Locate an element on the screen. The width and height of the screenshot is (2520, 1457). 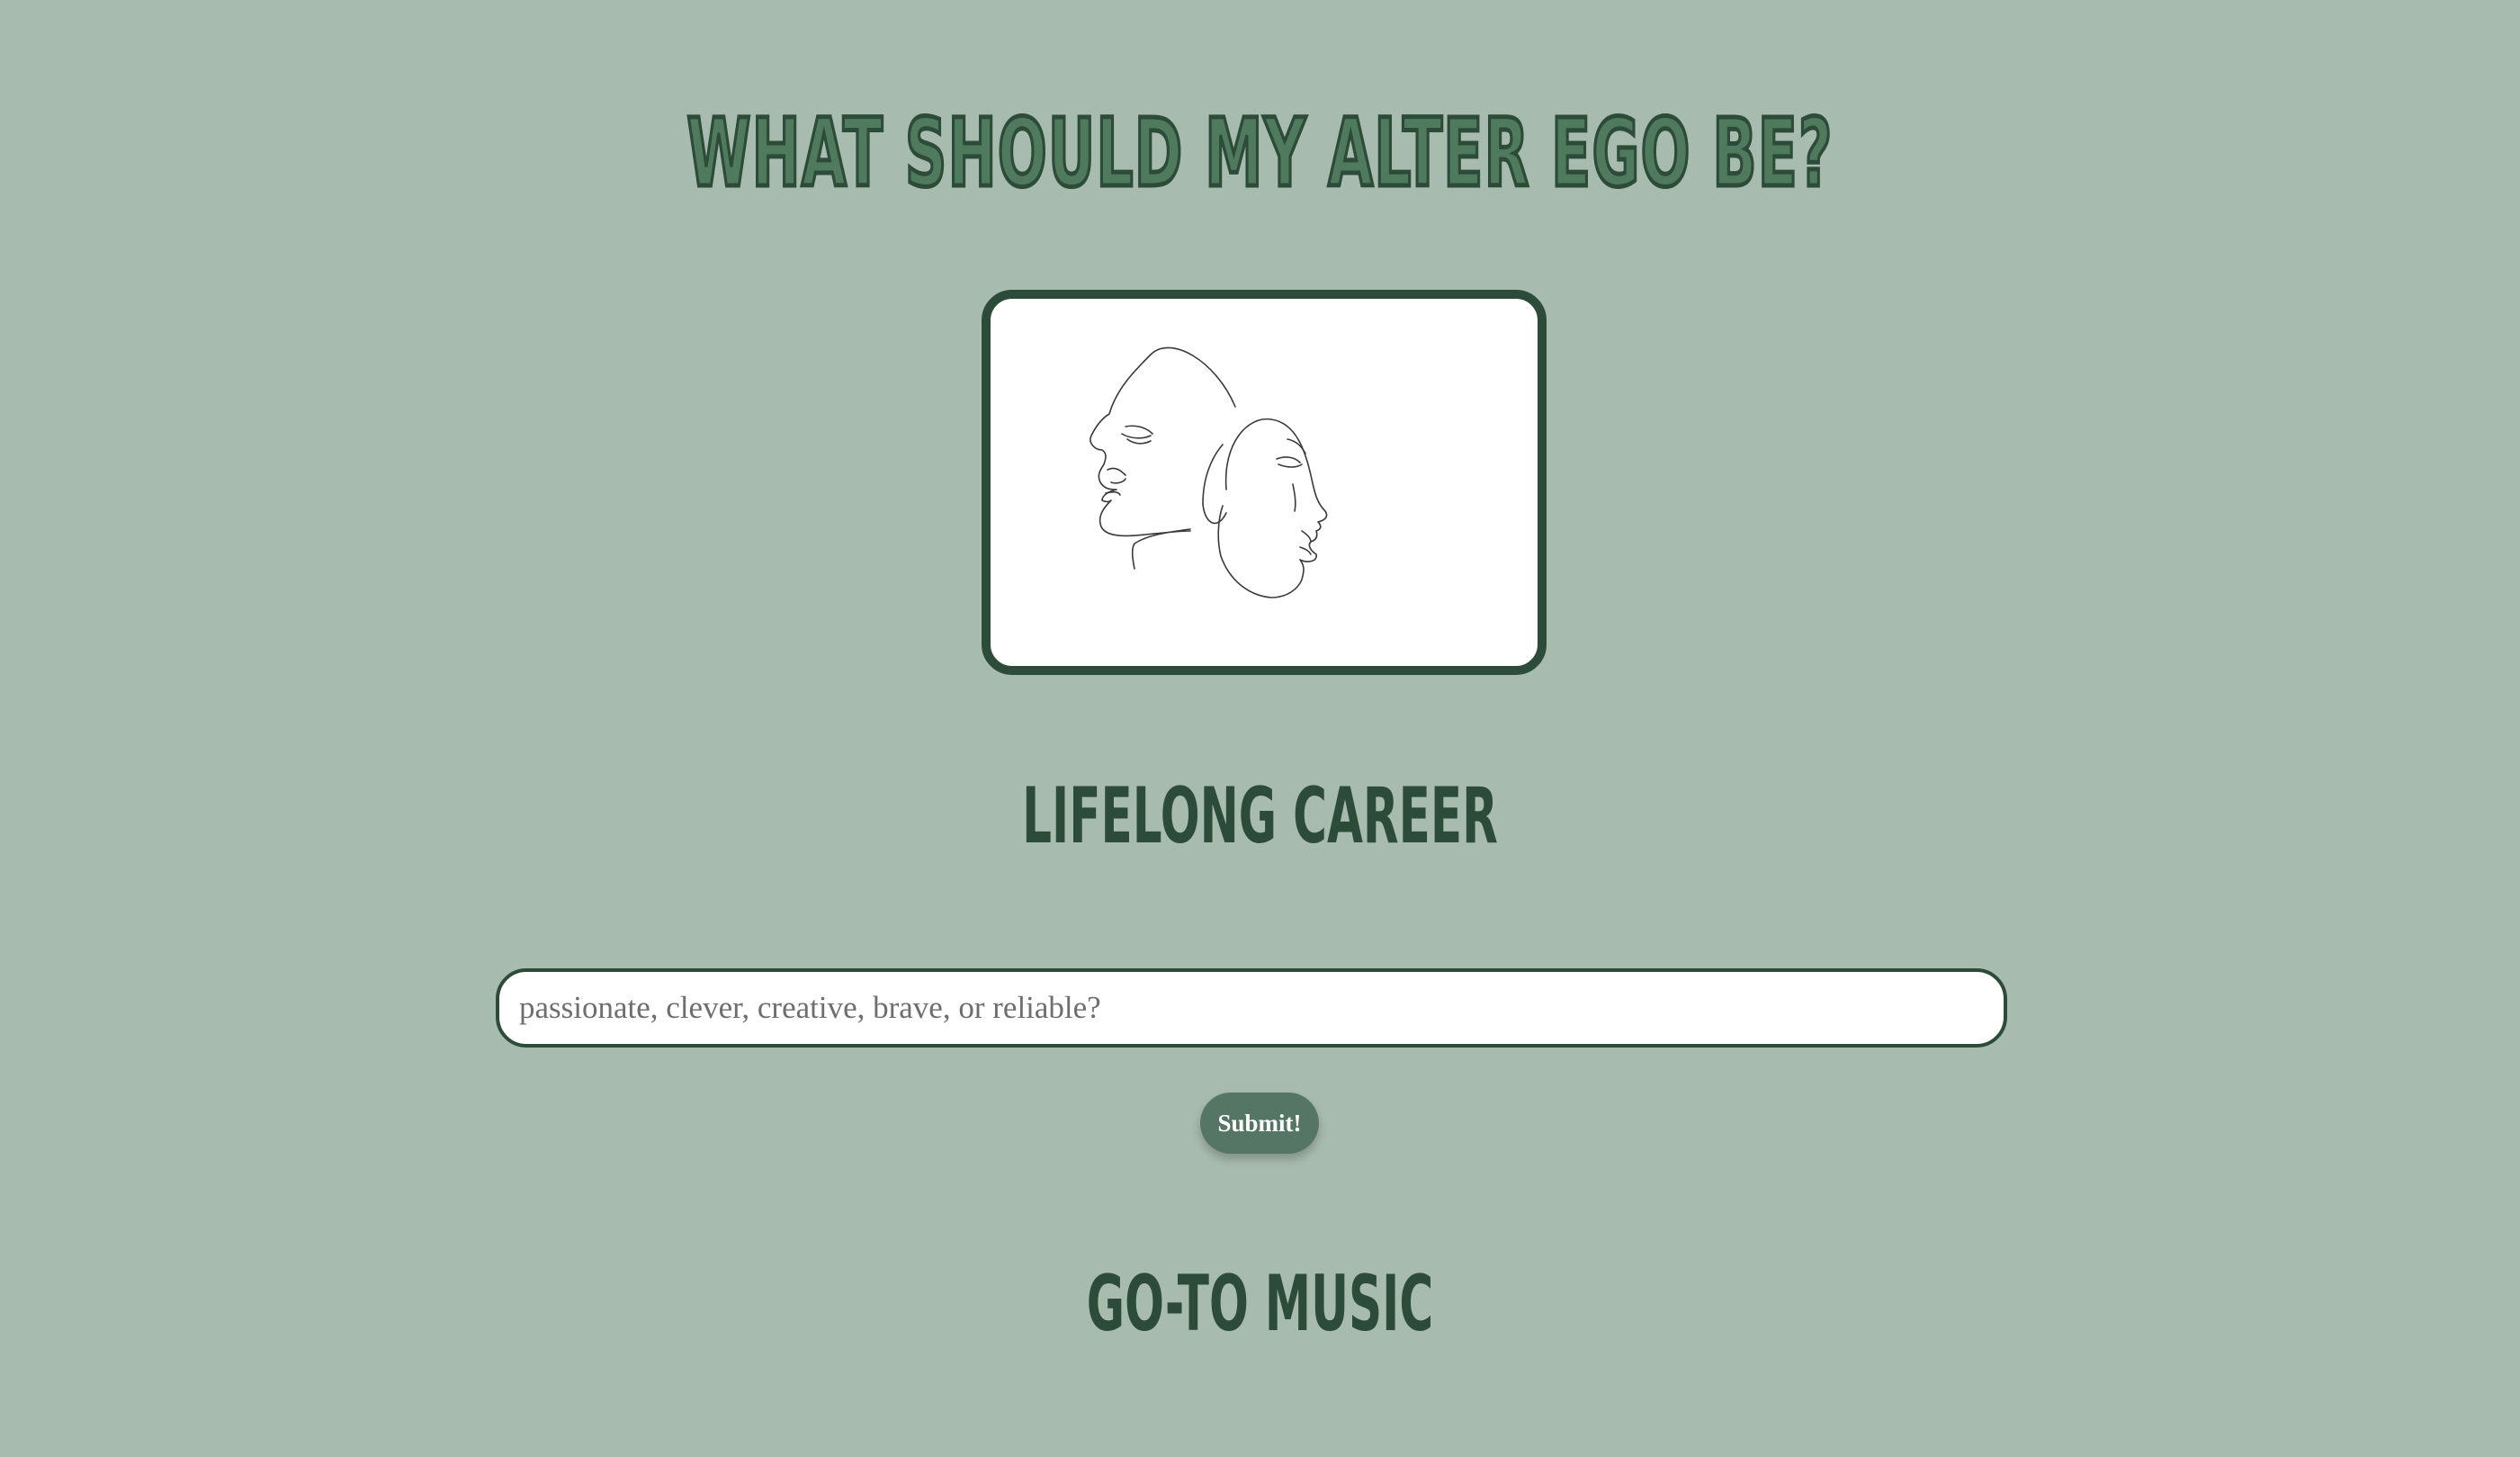
music-section-title: GO-TO MUSIC is located at coordinates (1260, 1304).